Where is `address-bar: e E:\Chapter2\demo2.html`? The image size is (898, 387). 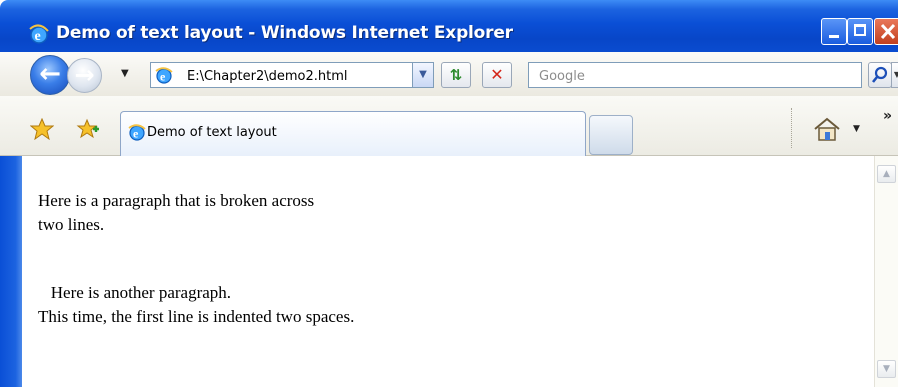
address-bar: e E:\Chapter2\demo2.html is located at coordinates (281, 75).